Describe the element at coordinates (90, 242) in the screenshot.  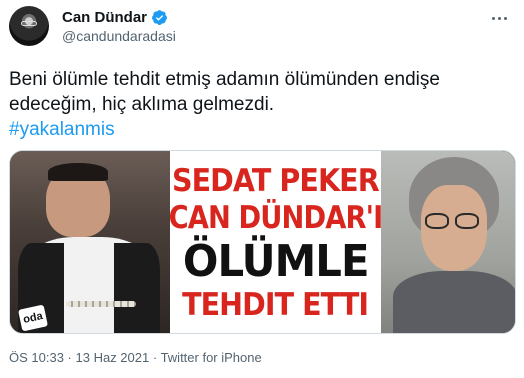
I see `media-photo-left: oda` at that location.